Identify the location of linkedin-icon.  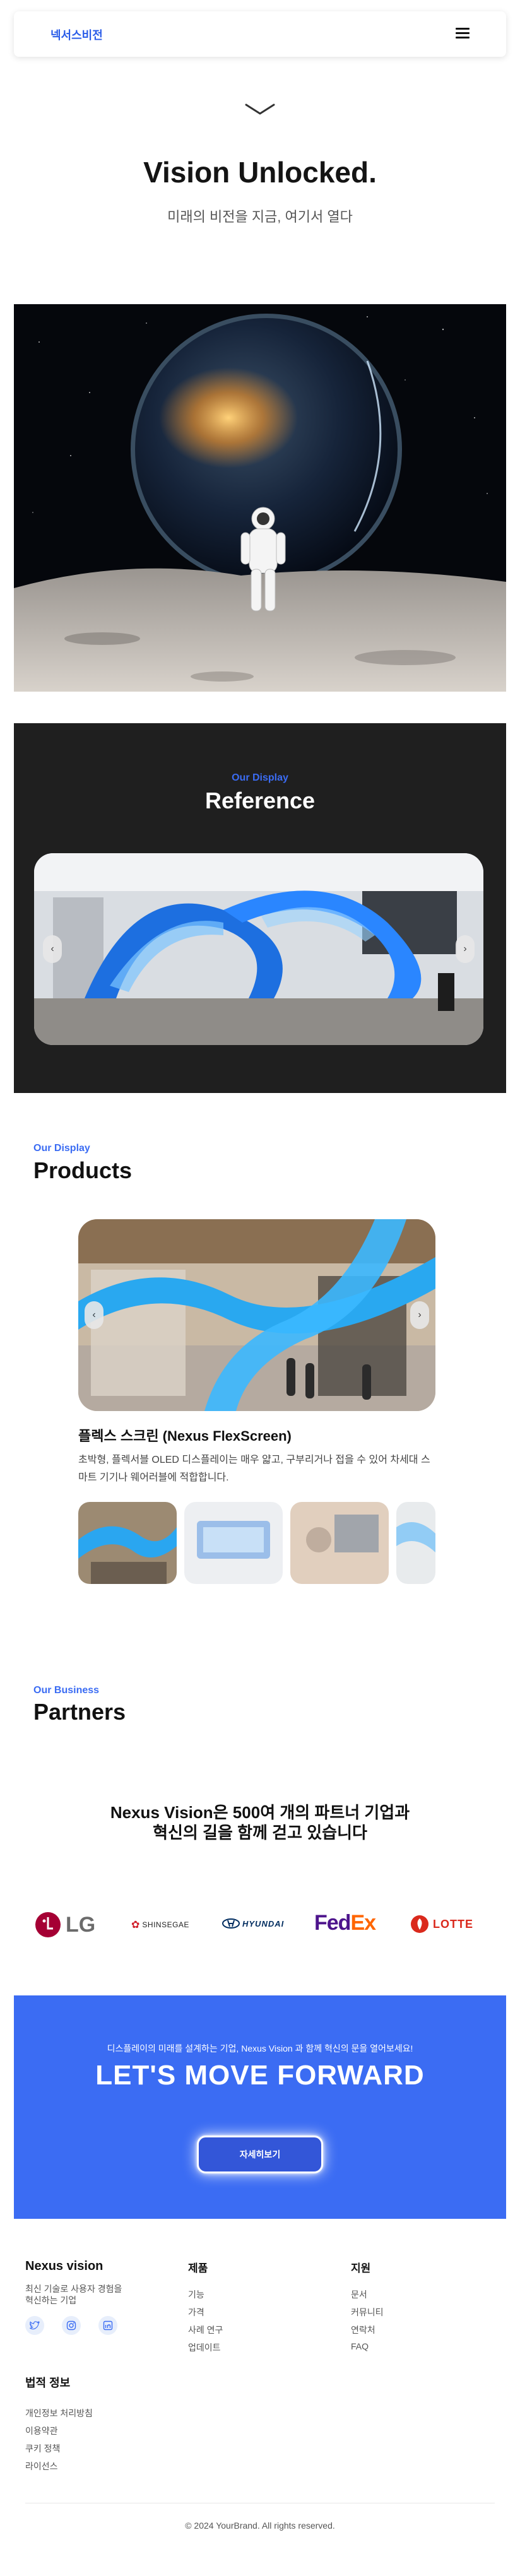
(107, 2325).